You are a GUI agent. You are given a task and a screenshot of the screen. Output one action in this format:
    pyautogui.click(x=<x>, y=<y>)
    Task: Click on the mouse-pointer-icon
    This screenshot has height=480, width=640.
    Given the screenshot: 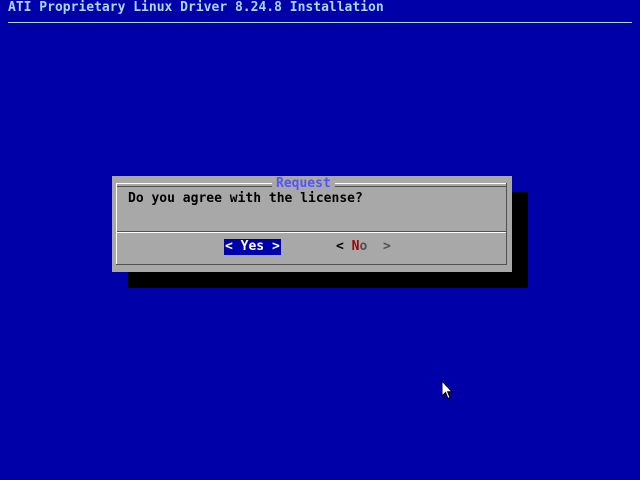 What is the action you would take?
    pyautogui.click(x=447, y=390)
    